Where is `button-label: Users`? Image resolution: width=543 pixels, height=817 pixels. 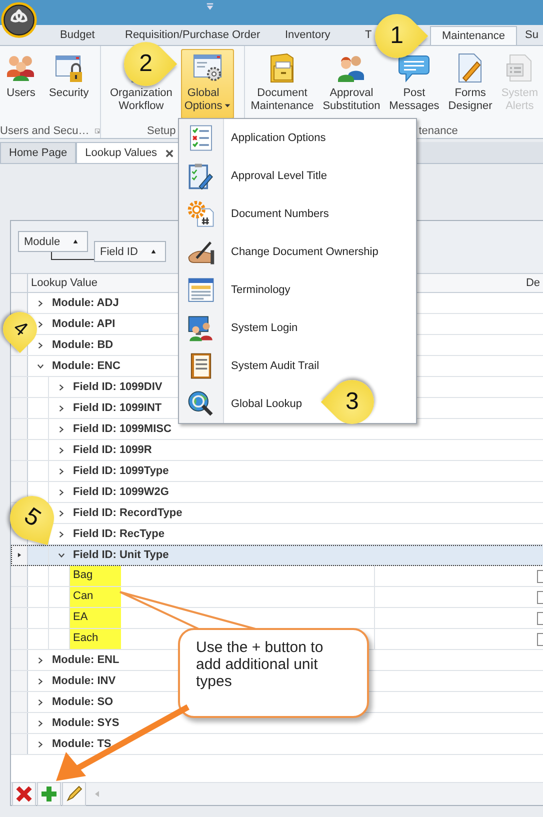 button-label: Users is located at coordinates (21, 93).